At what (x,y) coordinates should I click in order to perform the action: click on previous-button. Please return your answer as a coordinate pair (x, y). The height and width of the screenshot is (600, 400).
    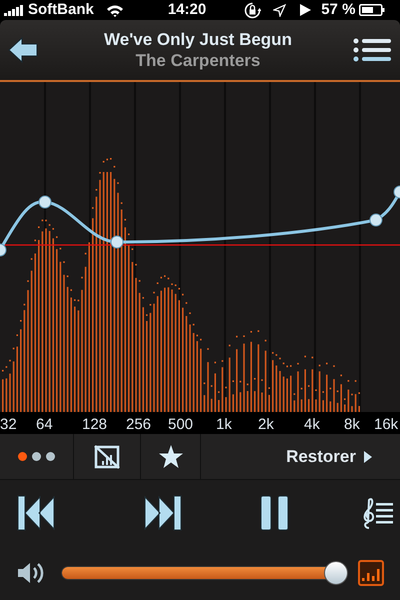
    Looking at the image, I should click on (36, 512).